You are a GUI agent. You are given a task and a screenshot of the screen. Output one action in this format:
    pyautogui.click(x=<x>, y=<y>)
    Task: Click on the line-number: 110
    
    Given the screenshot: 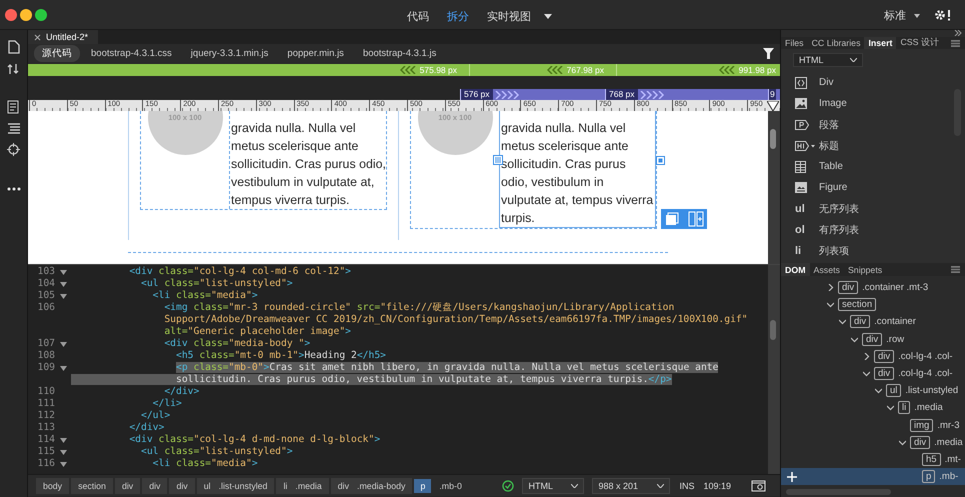 What is the action you would take?
    pyautogui.click(x=46, y=391)
    